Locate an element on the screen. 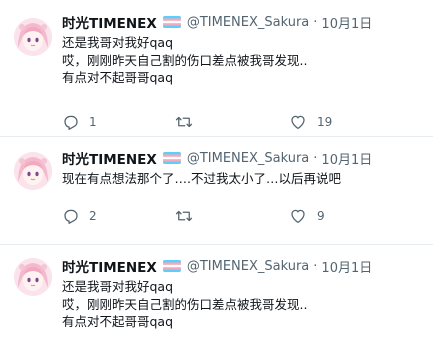 This screenshot has height=340, width=433. like-button: 9 is located at coordinates (306, 216).